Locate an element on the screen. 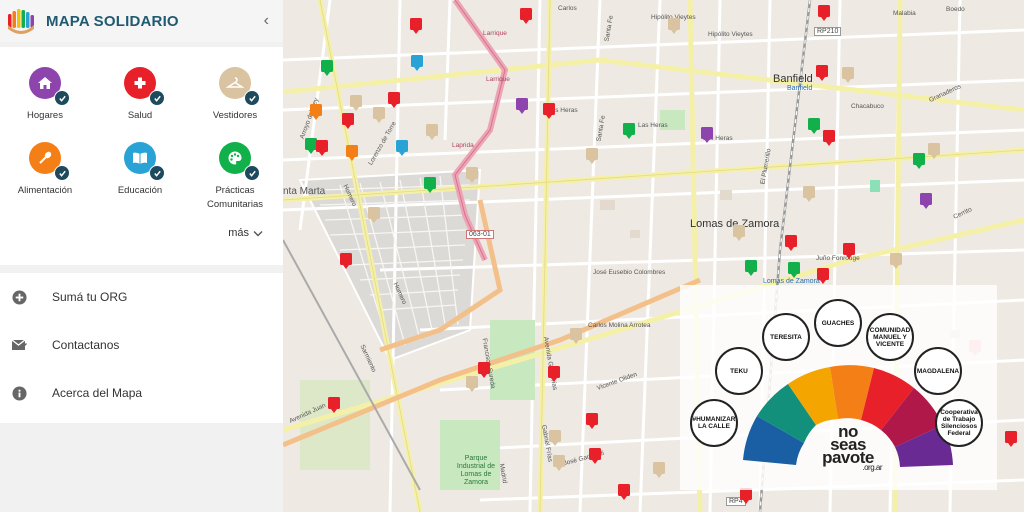 This screenshot has width=1024, height=512. add-circle-icon is located at coordinates (19, 297).